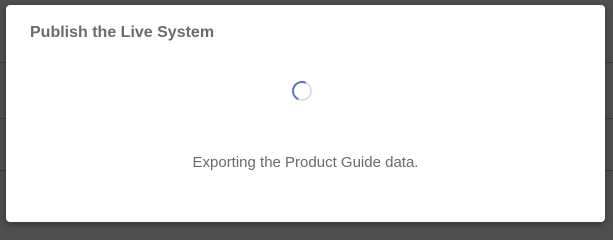 The height and width of the screenshot is (240, 613). Describe the element at coordinates (122, 32) in the screenshot. I see `dialog-title: Publish the Live System` at that location.